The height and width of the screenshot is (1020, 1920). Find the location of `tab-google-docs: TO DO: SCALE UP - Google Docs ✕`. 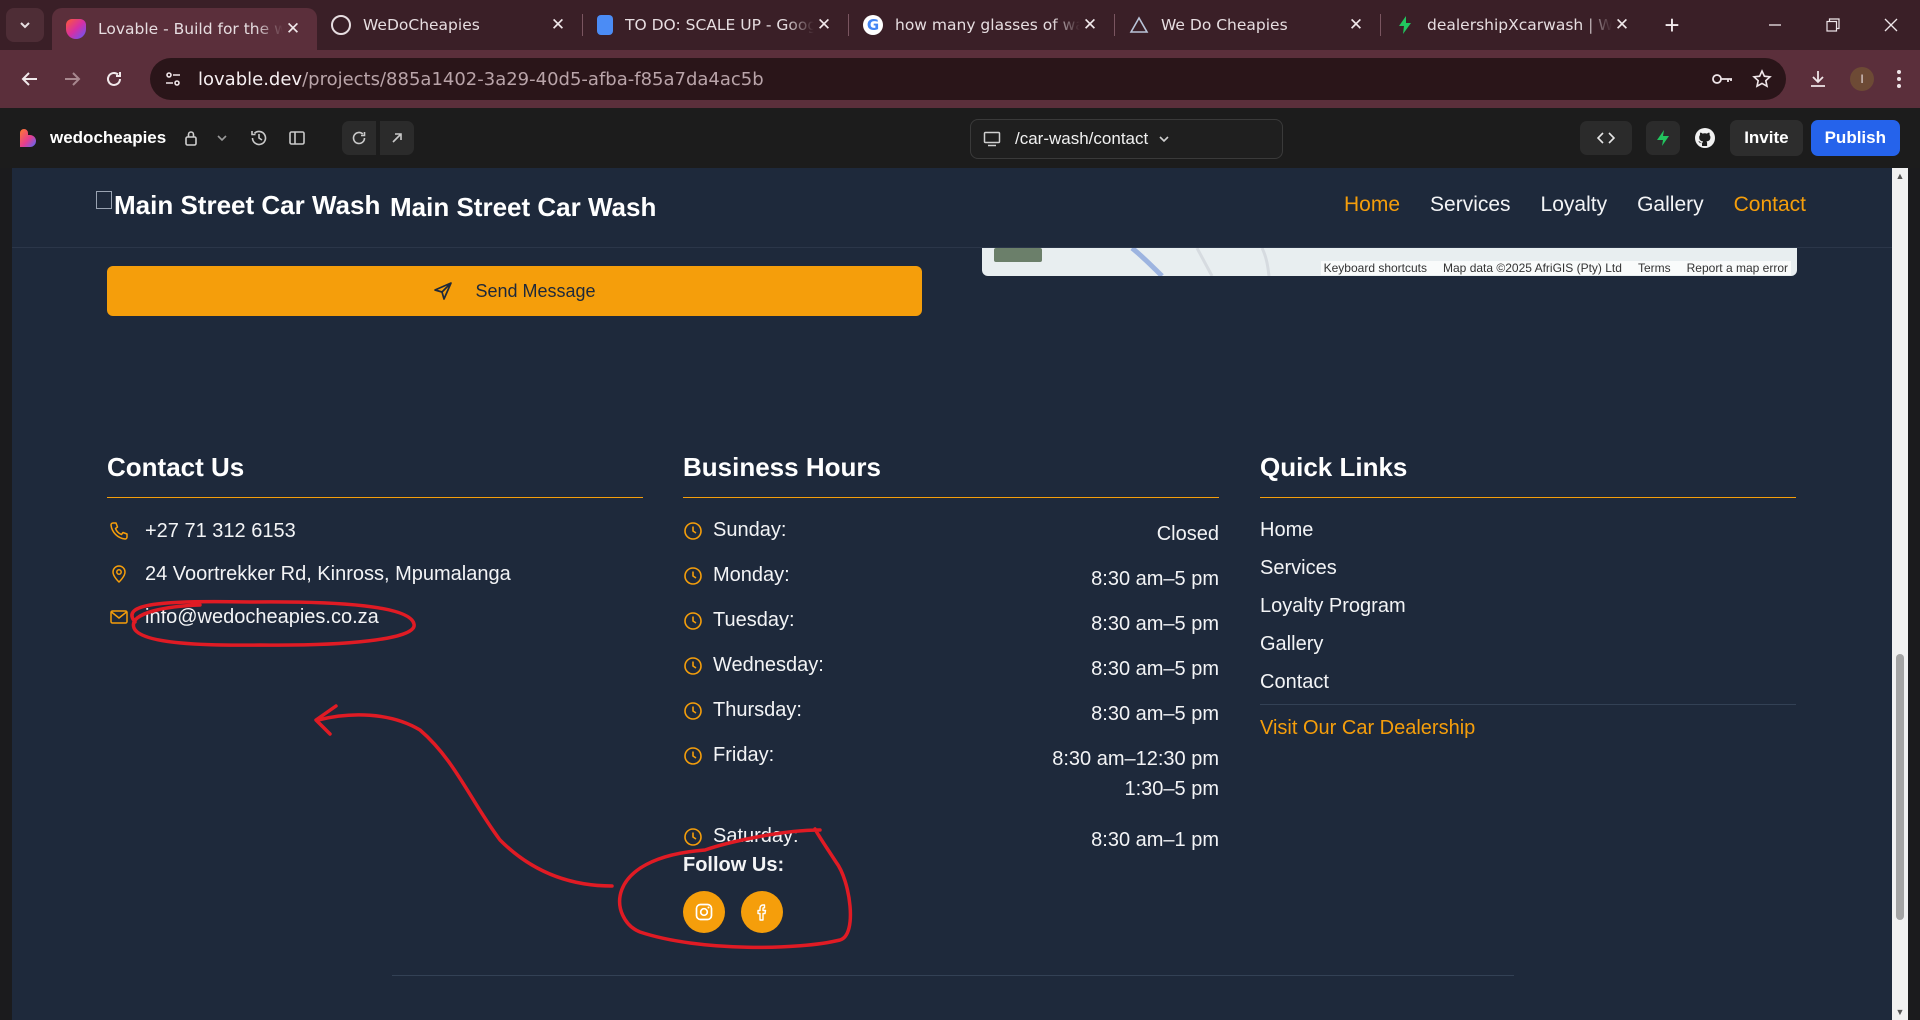

tab-google-docs: TO DO: SCALE UP - Google Docs ✕ is located at coordinates (715, 25).